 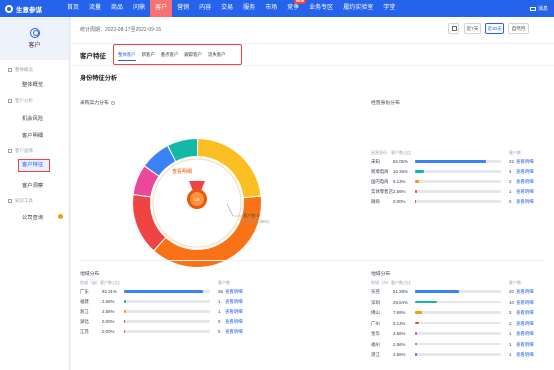 I want to click on app-logo: 生意参谋, so click(x=31, y=9).